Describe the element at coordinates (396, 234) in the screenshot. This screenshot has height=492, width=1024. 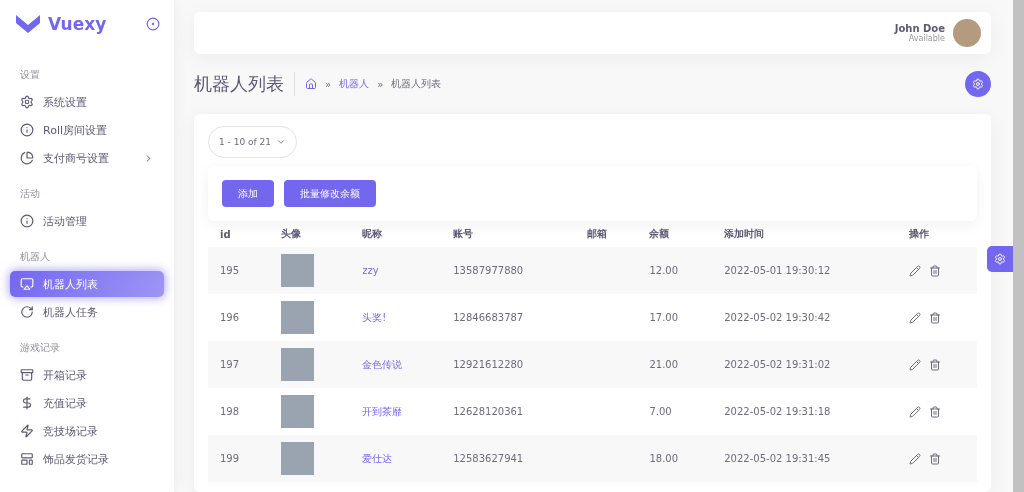
I see `column-header: 昵称` at that location.